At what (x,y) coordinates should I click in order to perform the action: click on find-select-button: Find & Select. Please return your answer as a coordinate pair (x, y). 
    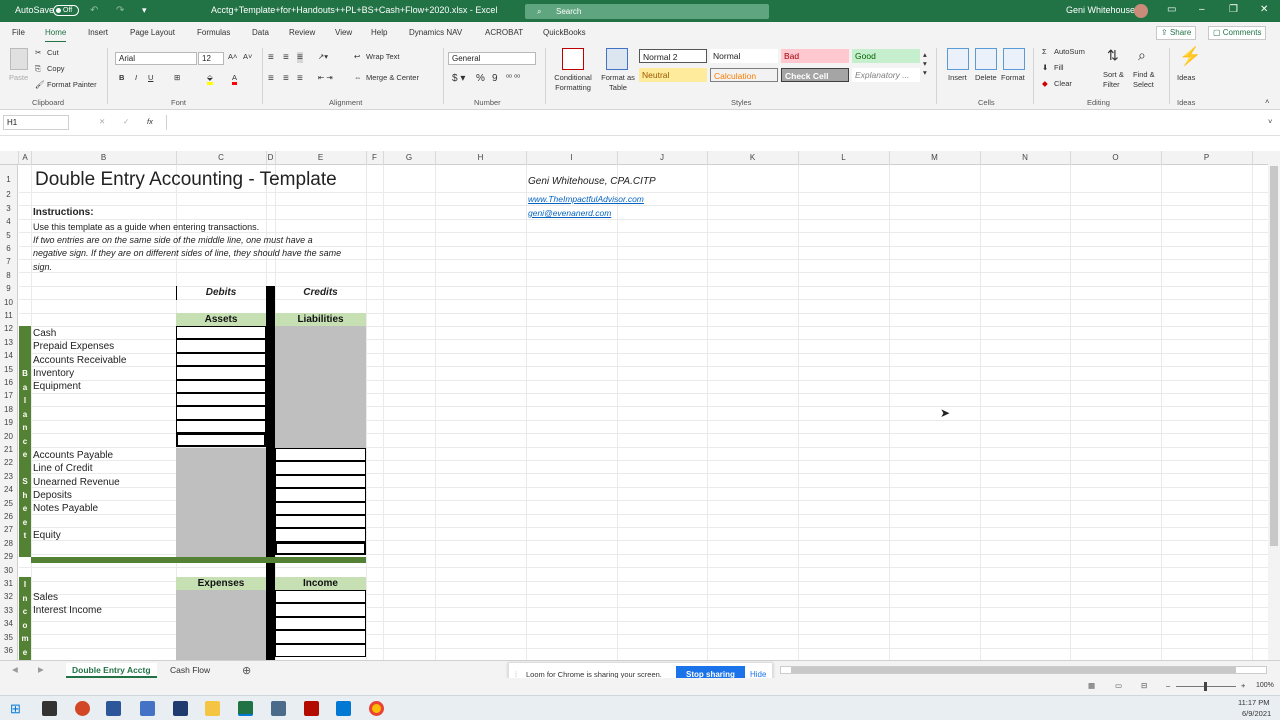
    Looking at the image, I should click on (1148, 80).